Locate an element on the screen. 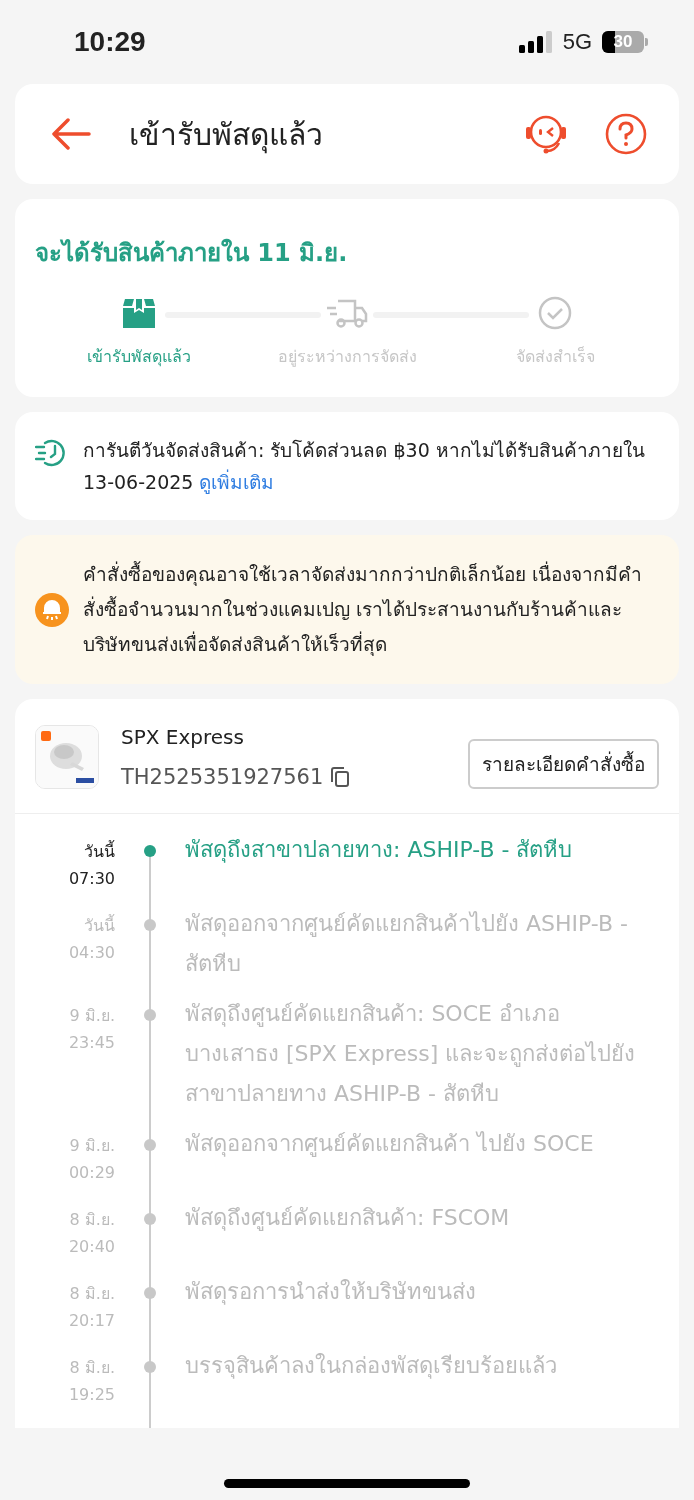 This screenshot has height=1500, width=694. event-time: 04:30 is located at coordinates (91, 953).